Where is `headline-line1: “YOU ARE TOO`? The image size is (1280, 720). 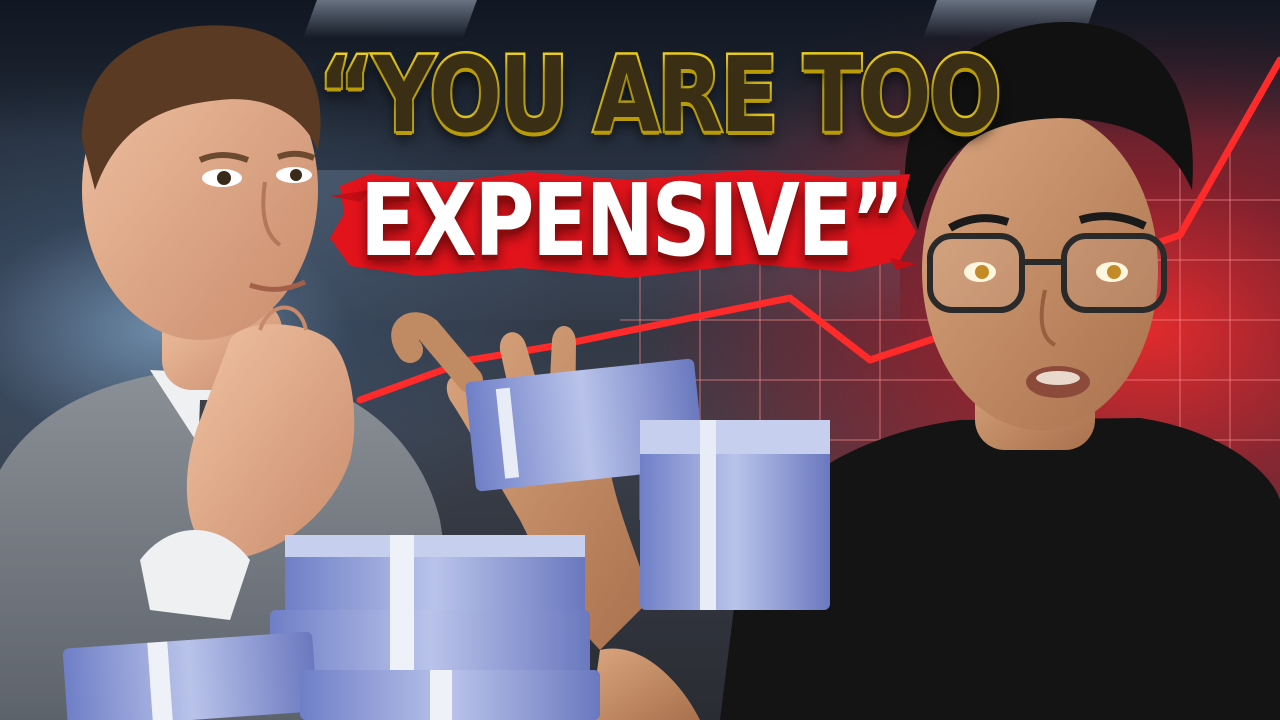
headline-line1: “YOU ARE TOO is located at coordinates (660, 95).